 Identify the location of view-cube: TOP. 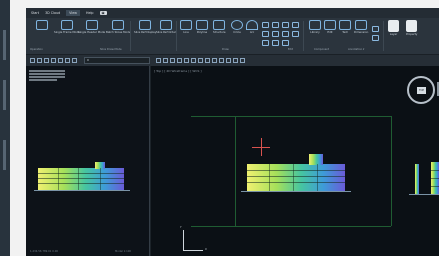
(421, 90).